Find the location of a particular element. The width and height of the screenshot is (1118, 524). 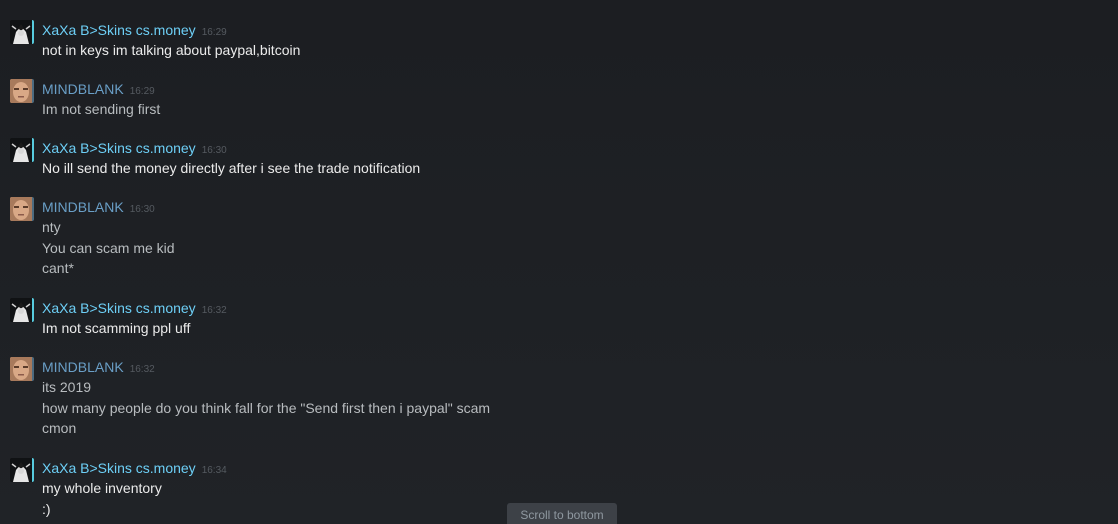

message-timestamp: 16:34 is located at coordinates (214, 470).